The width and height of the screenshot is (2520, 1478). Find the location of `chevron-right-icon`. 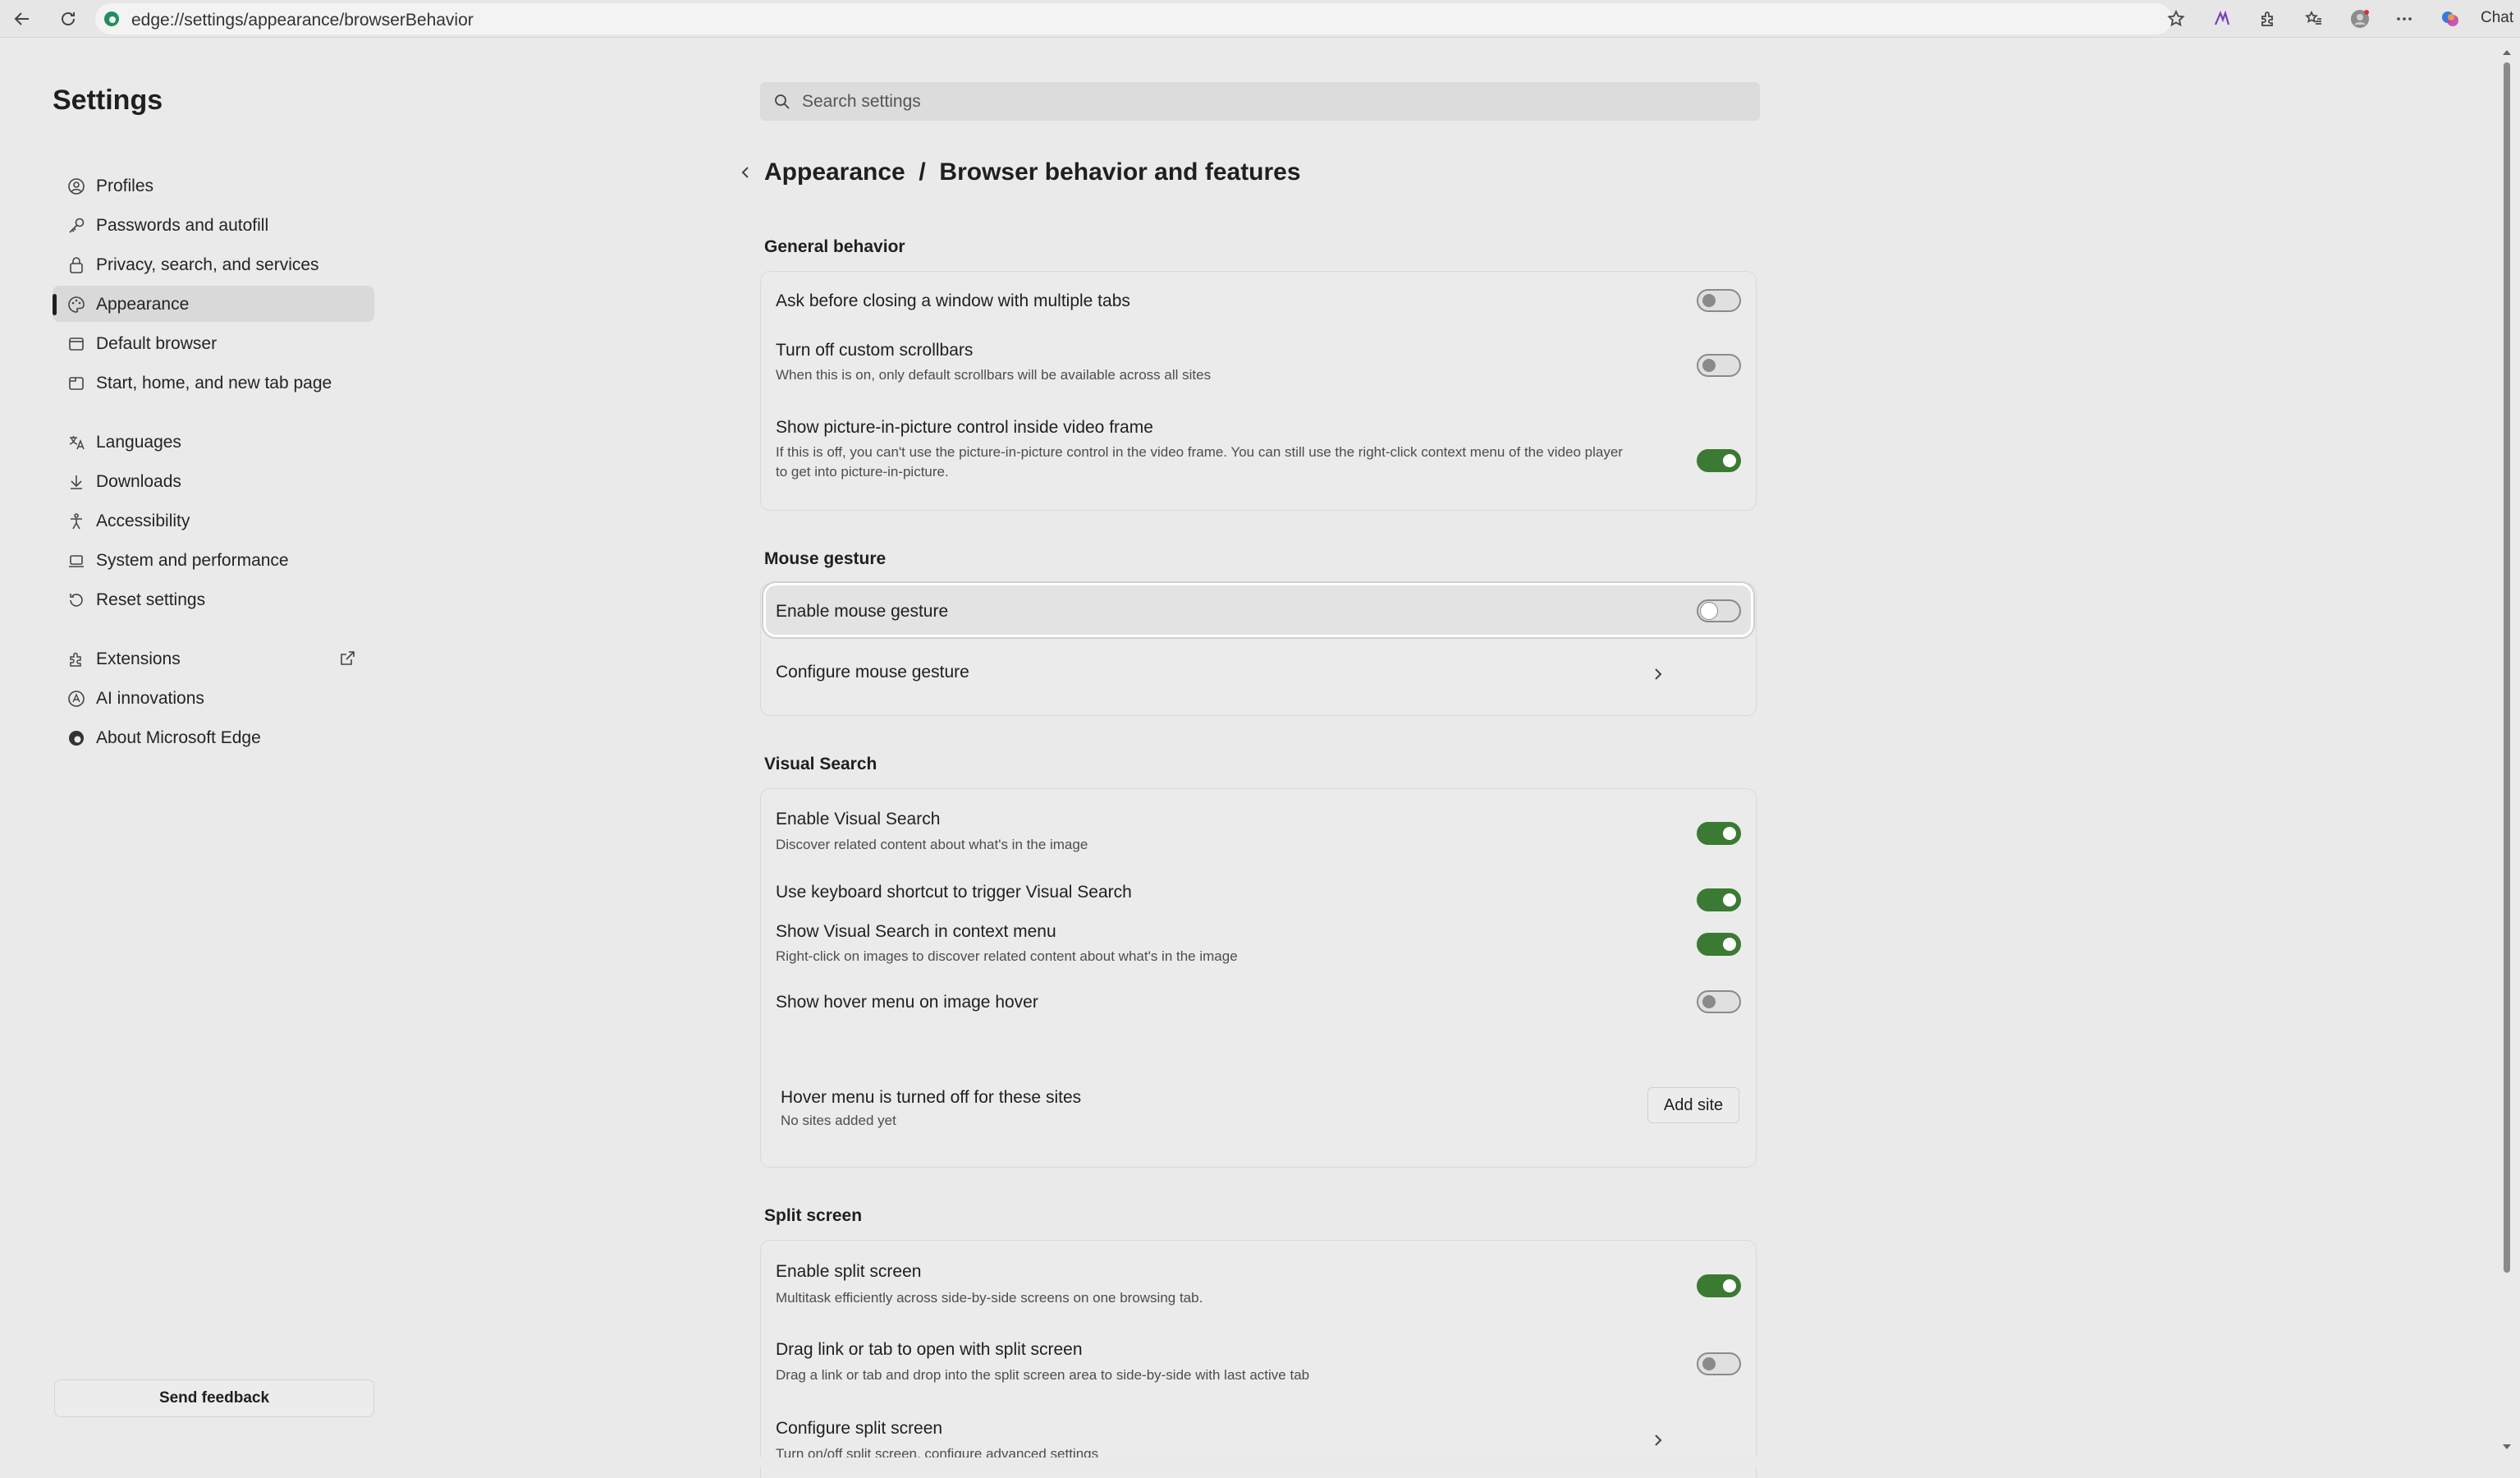

chevron-right-icon is located at coordinates (1658, 1440).